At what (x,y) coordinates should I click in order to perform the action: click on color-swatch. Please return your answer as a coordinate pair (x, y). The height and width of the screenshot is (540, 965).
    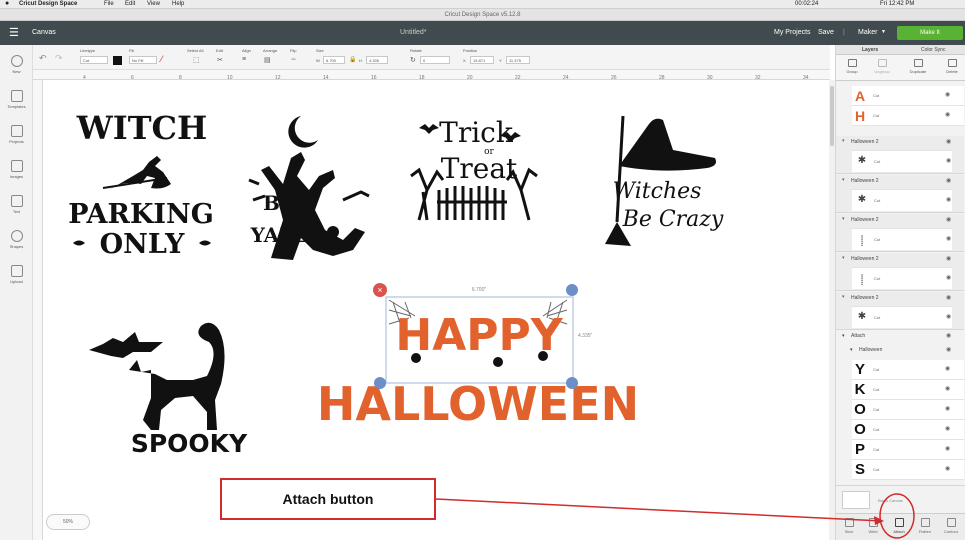
    Looking at the image, I should click on (117, 60).